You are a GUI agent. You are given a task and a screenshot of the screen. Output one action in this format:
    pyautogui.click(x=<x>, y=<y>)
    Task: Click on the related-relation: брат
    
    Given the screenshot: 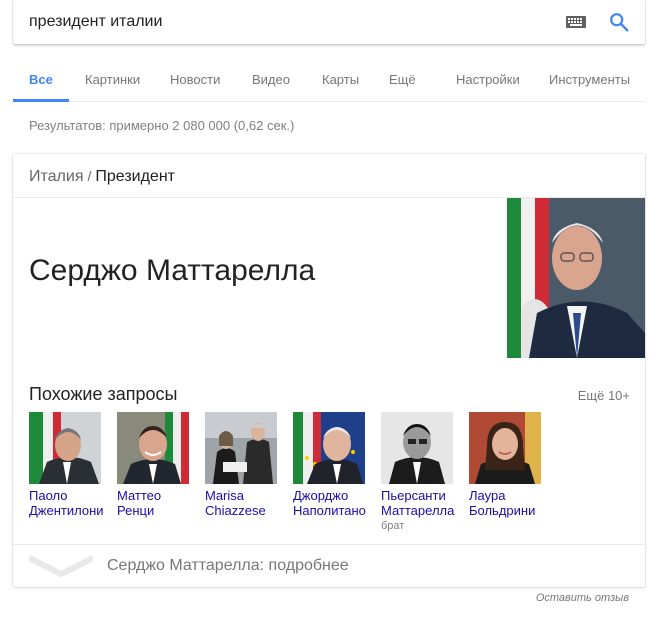 What is the action you would take?
    pyautogui.click(x=393, y=526)
    